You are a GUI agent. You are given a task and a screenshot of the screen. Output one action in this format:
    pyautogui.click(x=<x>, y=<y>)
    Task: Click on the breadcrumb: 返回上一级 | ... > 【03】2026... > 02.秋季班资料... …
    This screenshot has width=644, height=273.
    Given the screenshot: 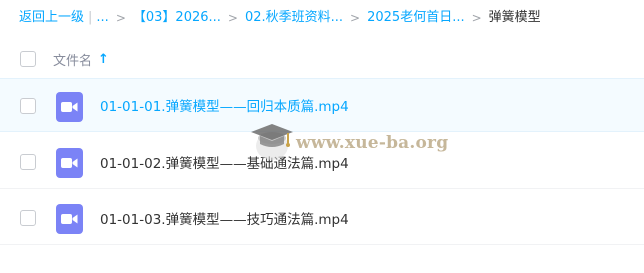 What is the action you would take?
    pyautogui.click(x=280, y=18)
    